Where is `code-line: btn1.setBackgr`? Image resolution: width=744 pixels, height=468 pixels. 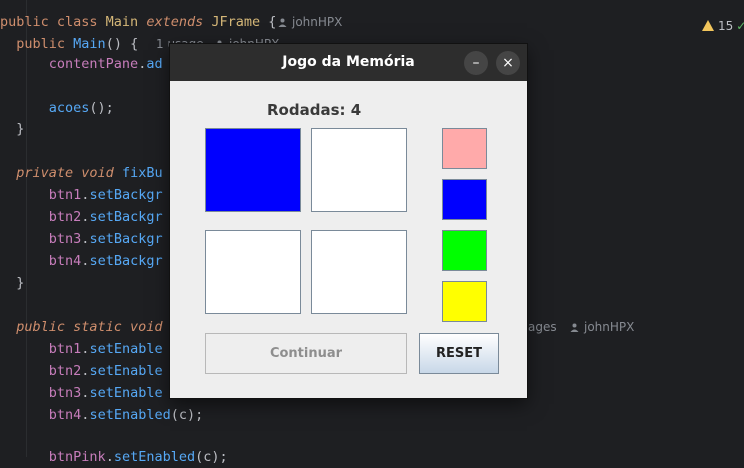 code-line: btn1.setBackgr is located at coordinates (105, 195).